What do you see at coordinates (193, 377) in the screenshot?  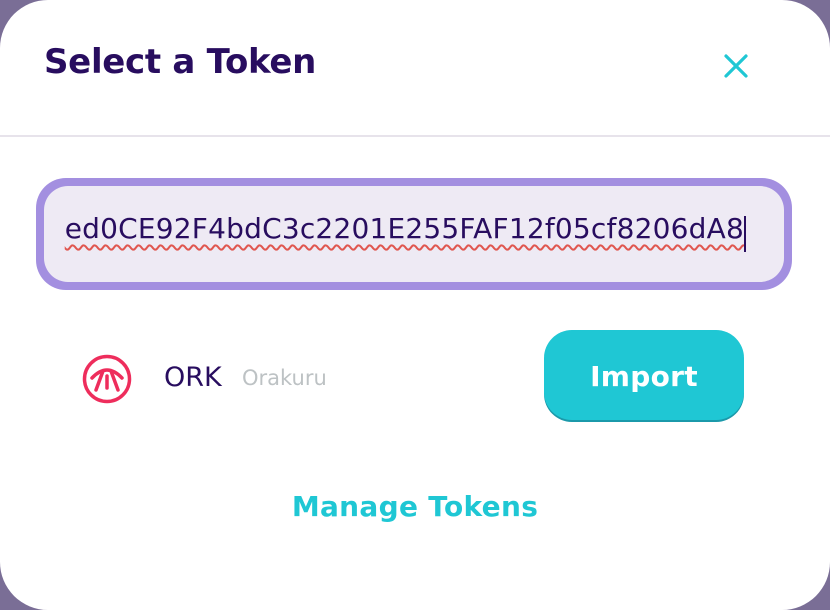 I see `token-symbol: ORK` at bounding box center [193, 377].